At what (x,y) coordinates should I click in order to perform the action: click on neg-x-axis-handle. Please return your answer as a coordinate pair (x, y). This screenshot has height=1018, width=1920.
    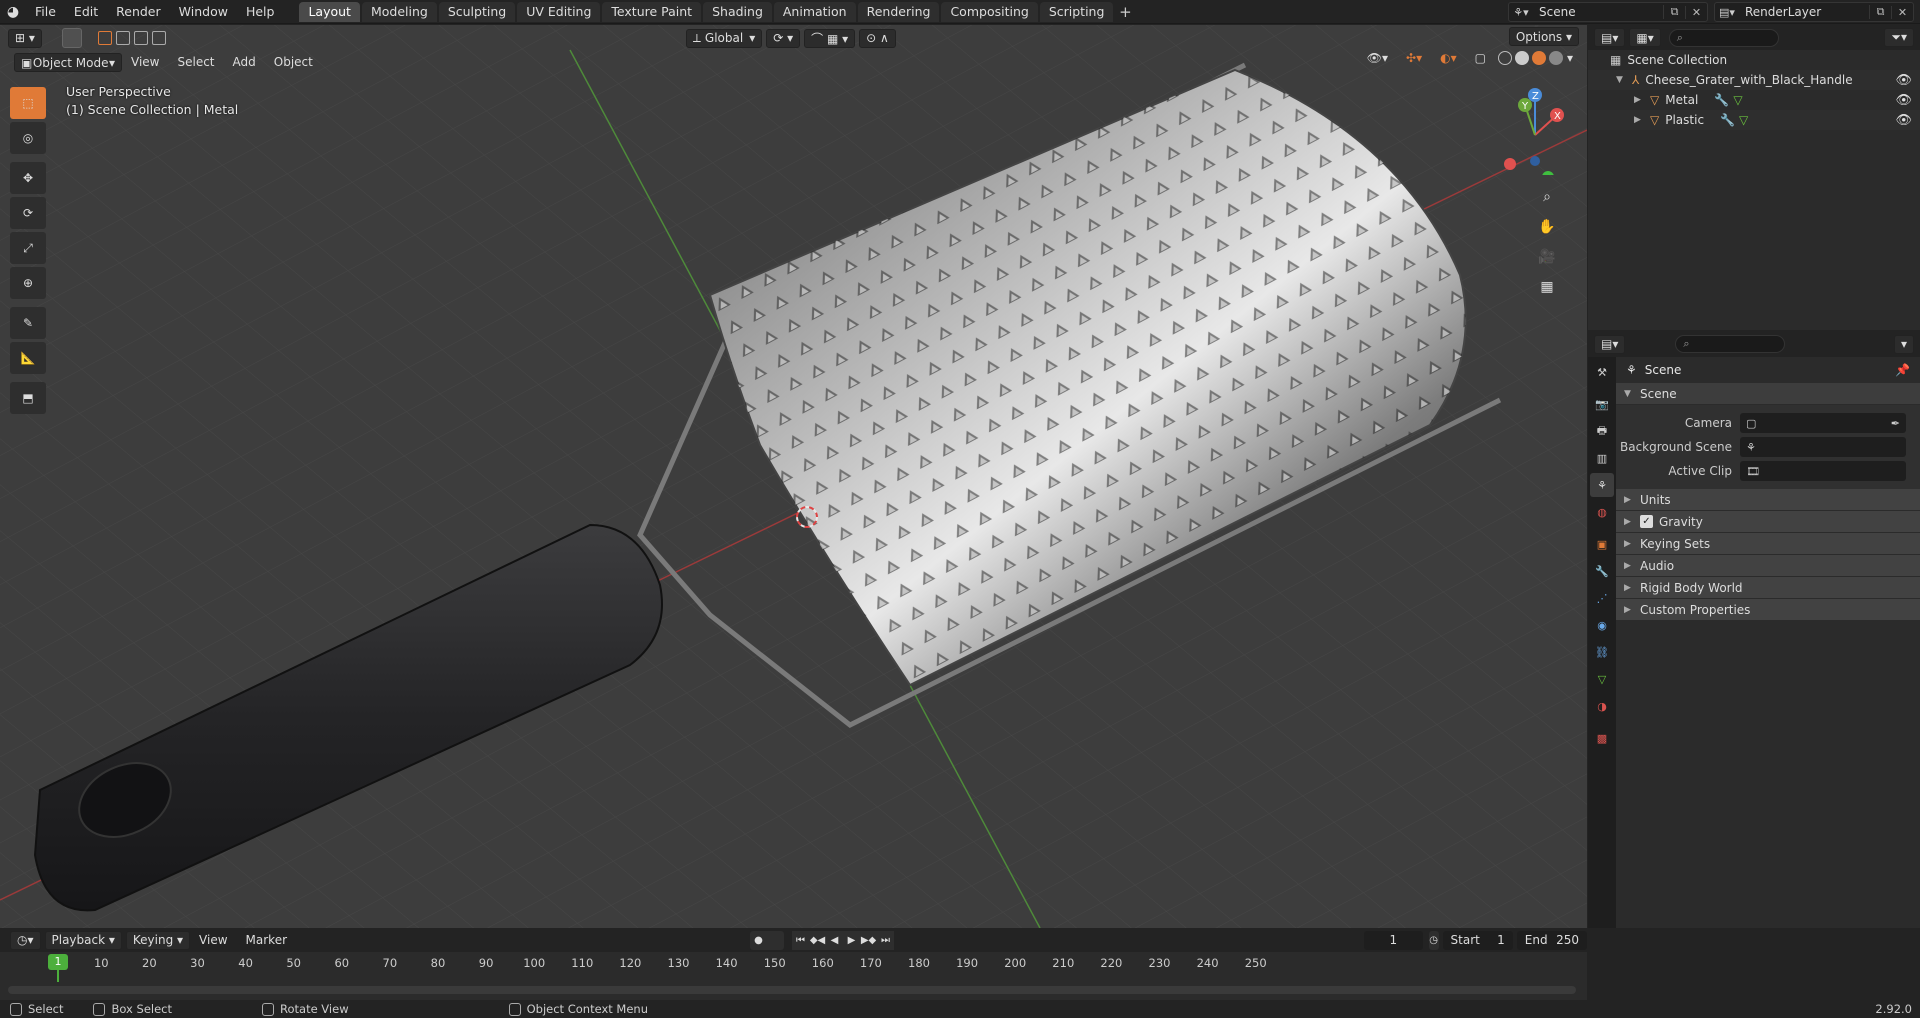
    Looking at the image, I should click on (1510, 164).